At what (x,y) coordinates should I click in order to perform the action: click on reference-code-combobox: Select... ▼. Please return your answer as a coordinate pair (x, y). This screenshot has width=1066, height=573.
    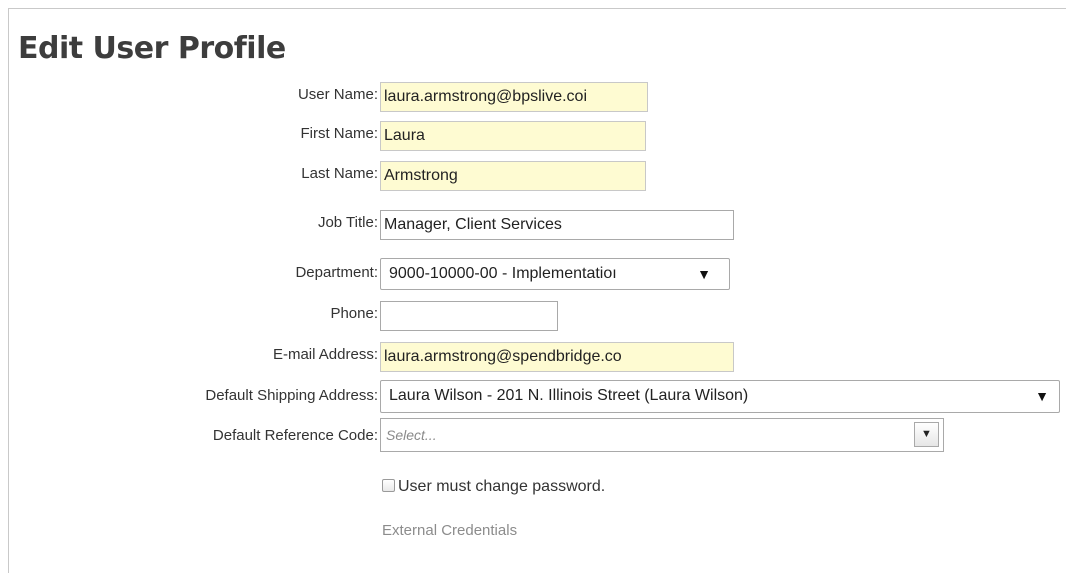
    Looking at the image, I should click on (662, 435).